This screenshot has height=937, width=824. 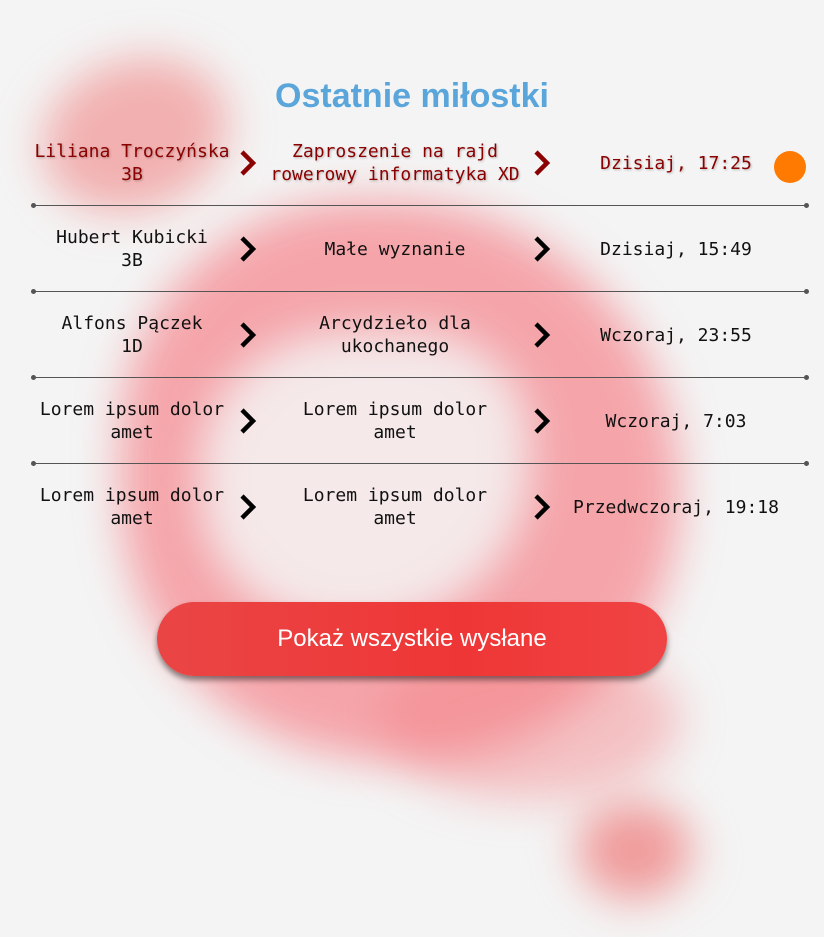 I want to click on message-line: rowerowy informatyka XD, so click(x=395, y=174).